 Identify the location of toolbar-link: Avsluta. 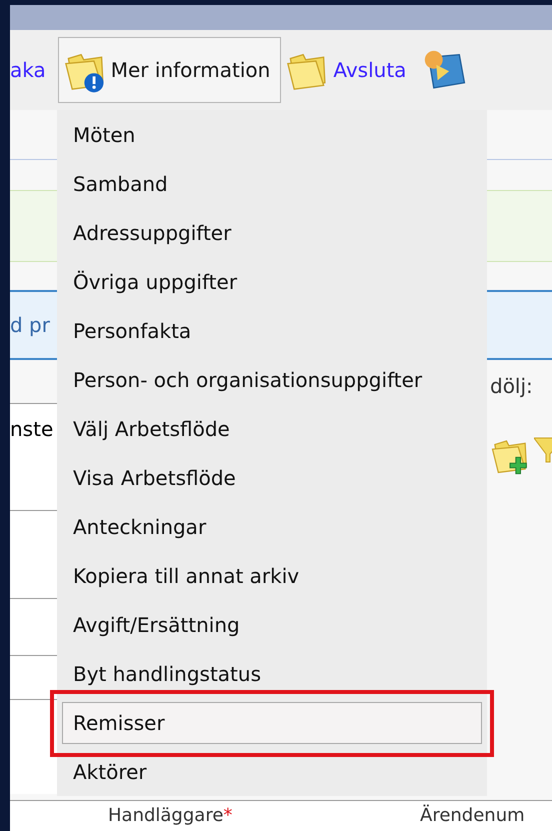
(369, 70).